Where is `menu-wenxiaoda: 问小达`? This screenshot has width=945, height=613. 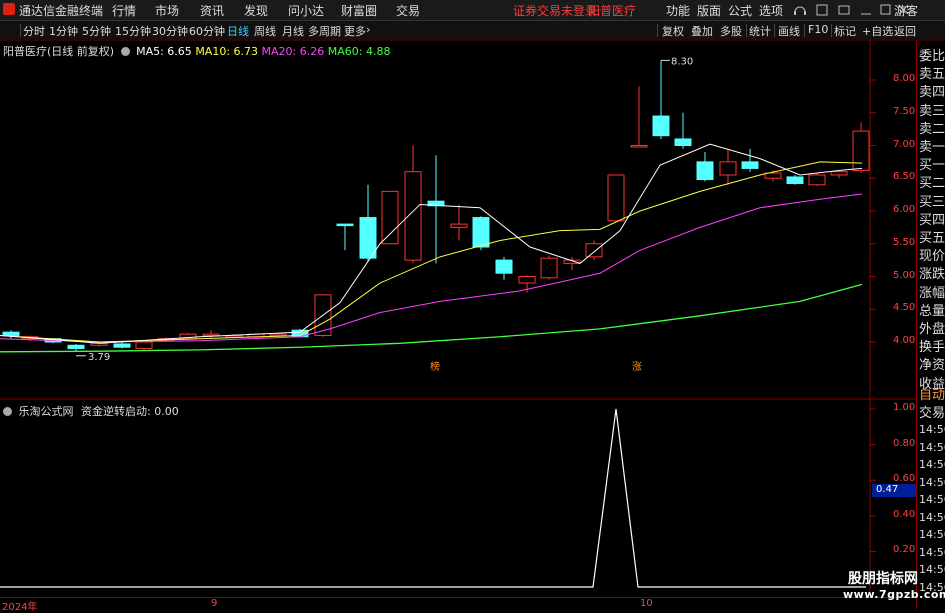
menu-wenxiaoda: 问小达 is located at coordinates (306, 10).